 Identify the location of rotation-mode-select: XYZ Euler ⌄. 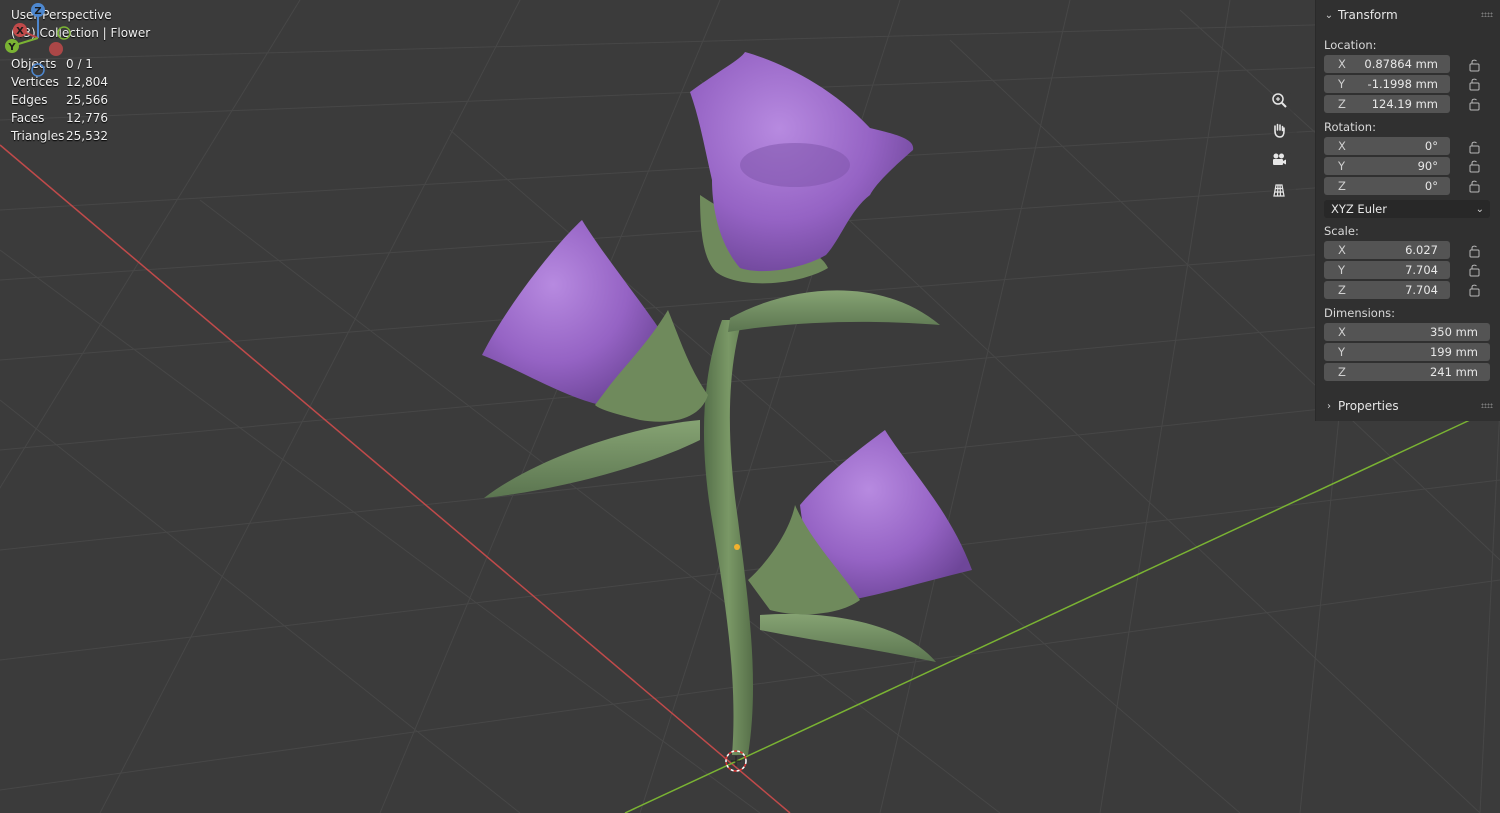
(1407, 209).